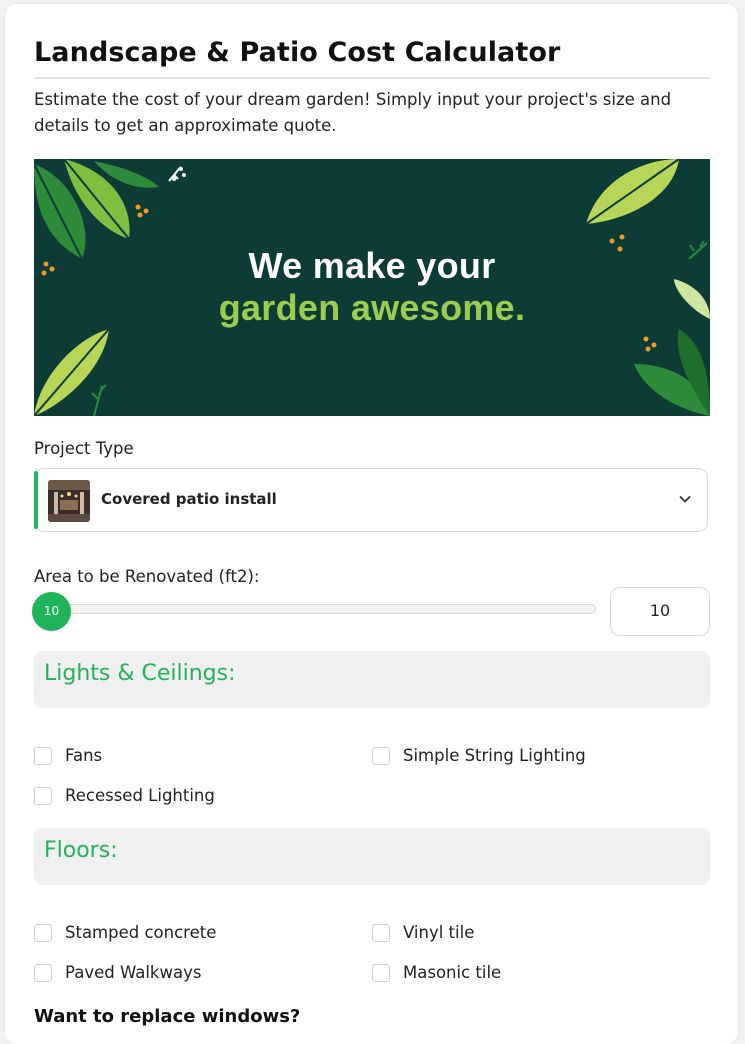  What do you see at coordinates (51, 611) in the screenshot?
I see `area-slider-handle: 10` at bounding box center [51, 611].